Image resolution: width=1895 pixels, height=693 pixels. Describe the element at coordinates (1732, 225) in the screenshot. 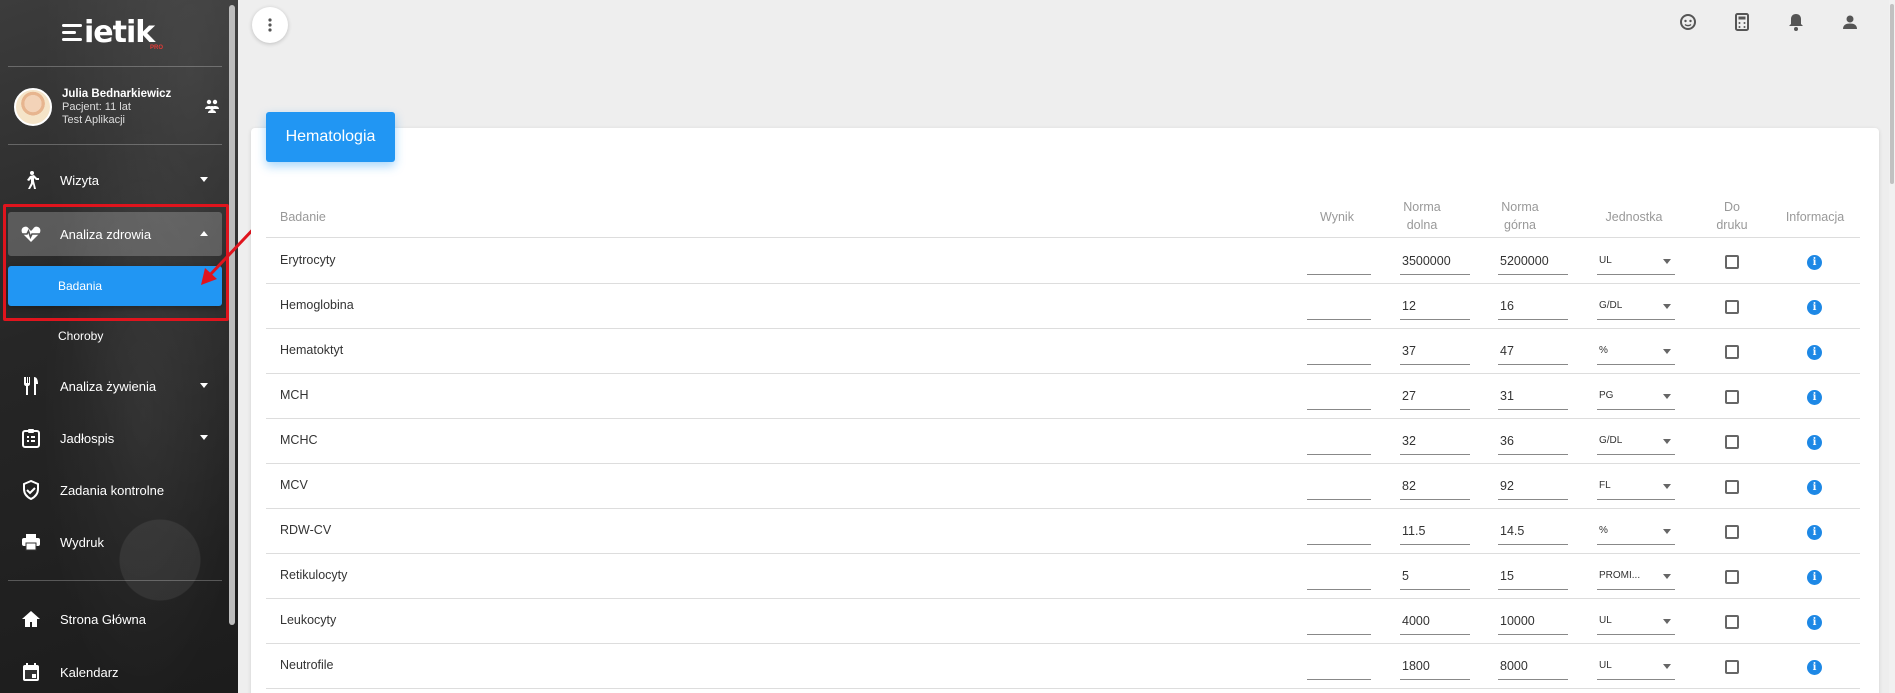

I see `col-do-druku-line2: druku` at that location.